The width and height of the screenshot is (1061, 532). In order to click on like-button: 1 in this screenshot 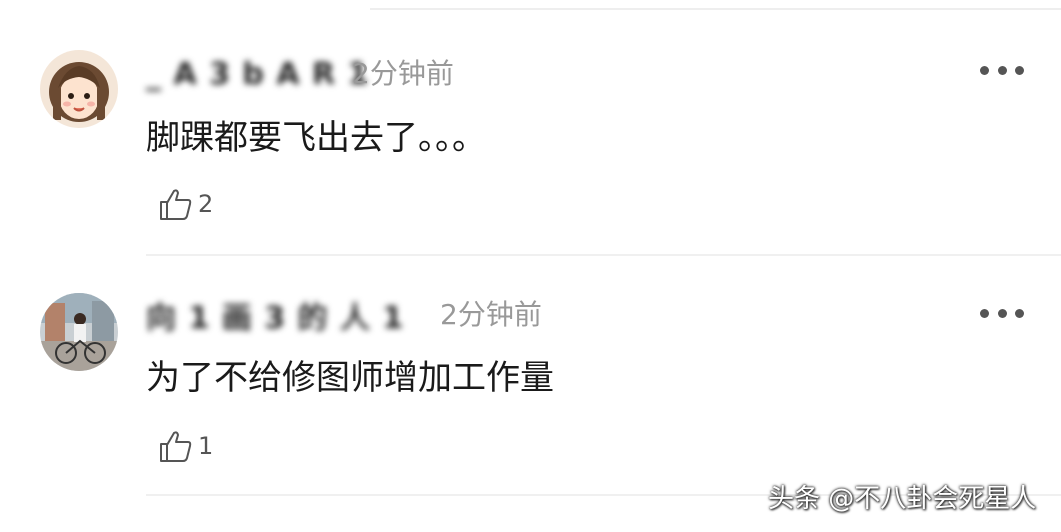, I will do `click(185, 446)`.